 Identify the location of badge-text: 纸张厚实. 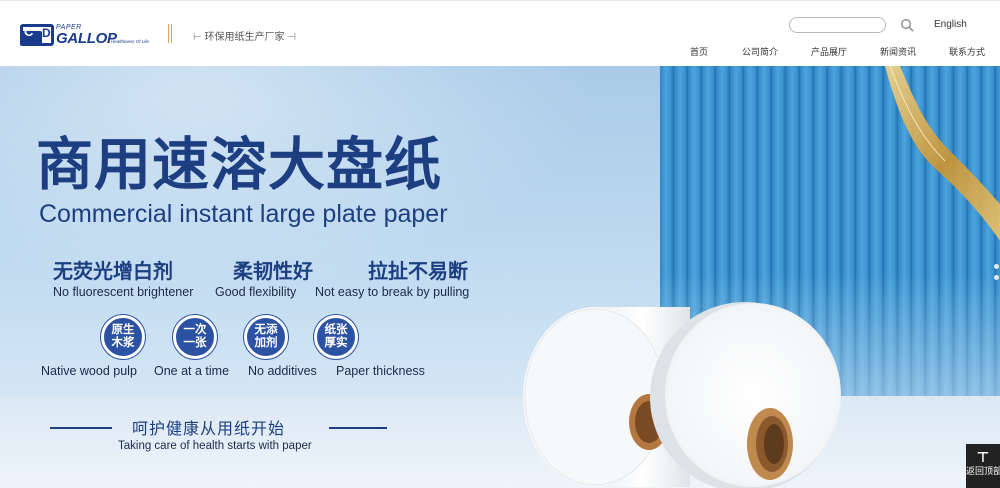
(336, 336).